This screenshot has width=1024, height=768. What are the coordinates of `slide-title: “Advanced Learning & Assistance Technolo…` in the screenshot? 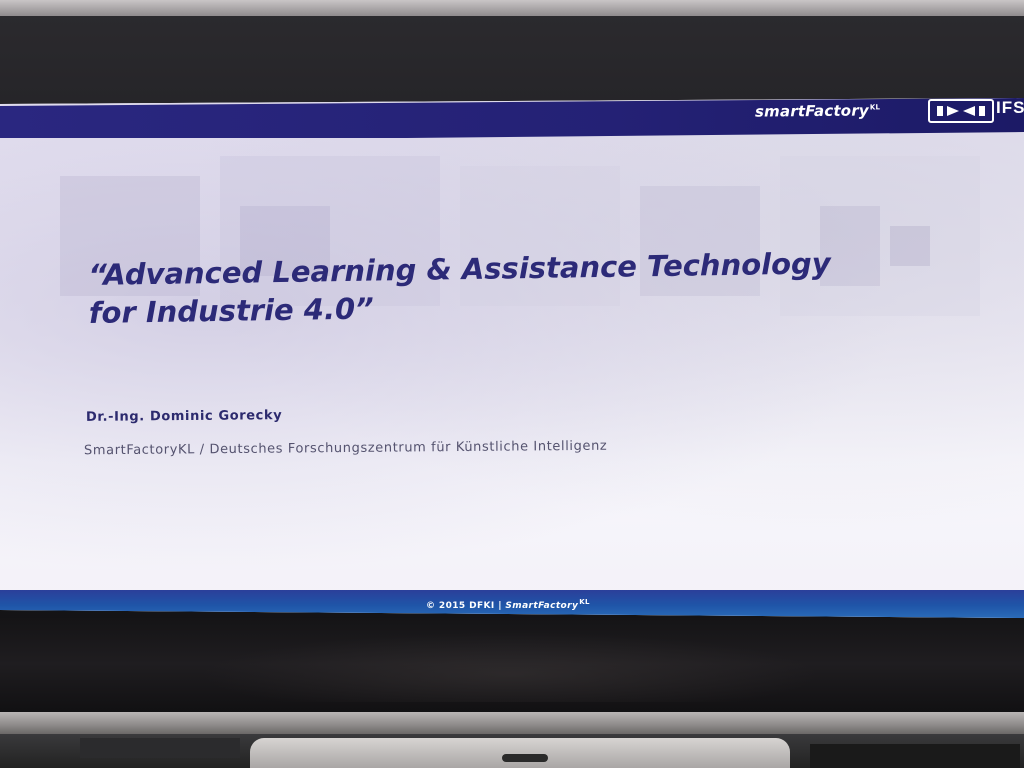 It's located at (538, 287).